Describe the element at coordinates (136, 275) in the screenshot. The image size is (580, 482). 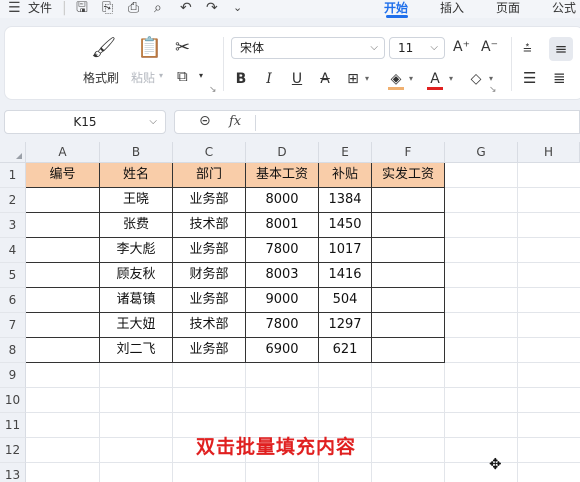
I see `table-cell: 顾友秋` at that location.